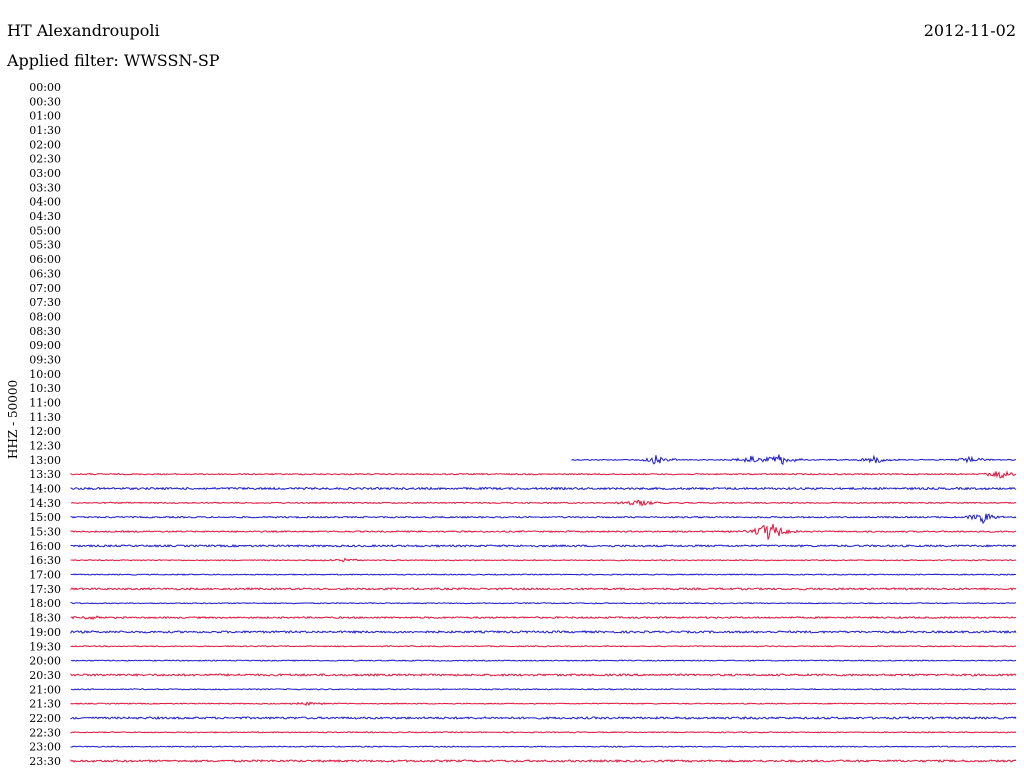 This screenshot has width=1024, height=780. What do you see at coordinates (45, 589) in the screenshot?
I see `time-tick-label: 17:30` at bounding box center [45, 589].